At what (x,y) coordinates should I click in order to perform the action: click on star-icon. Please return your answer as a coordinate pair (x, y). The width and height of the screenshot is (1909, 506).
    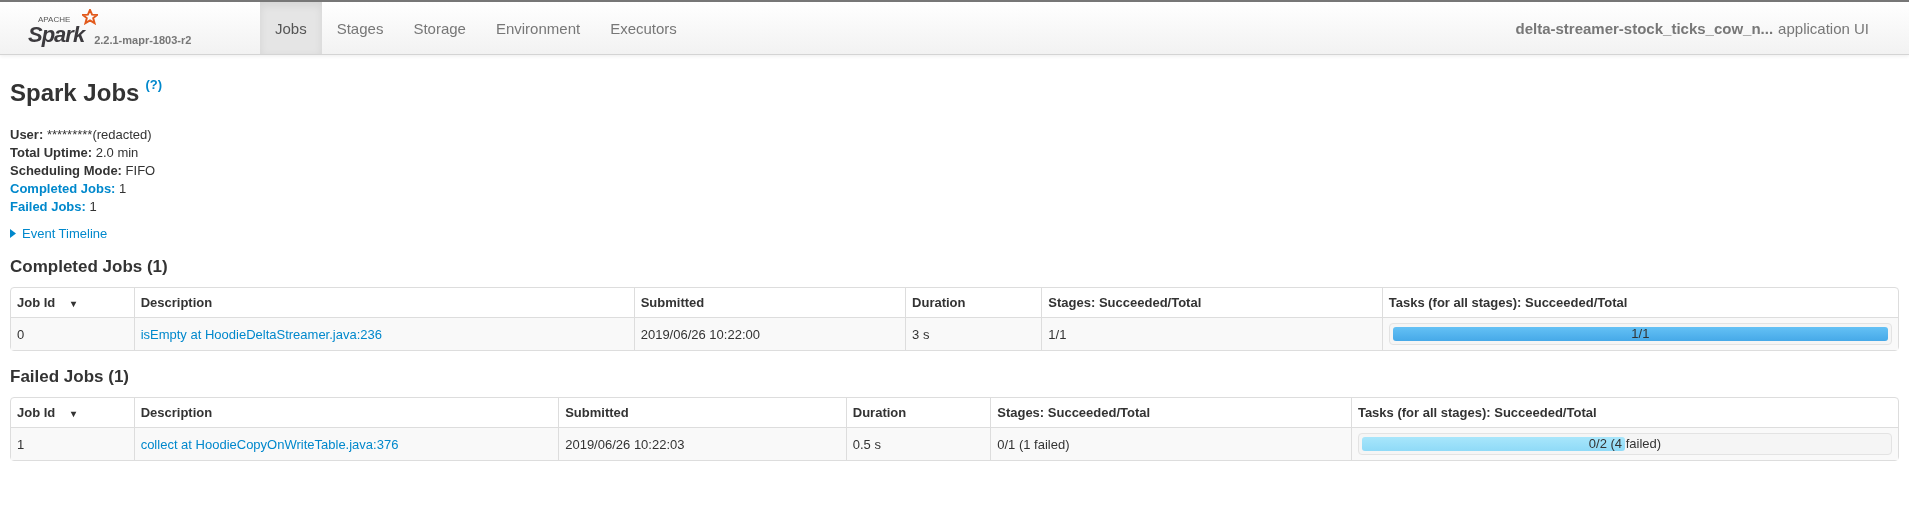
    Looking at the image, I should click on (90, 17).